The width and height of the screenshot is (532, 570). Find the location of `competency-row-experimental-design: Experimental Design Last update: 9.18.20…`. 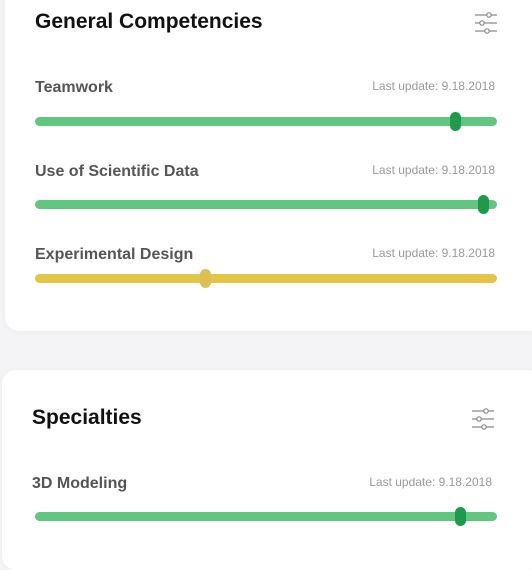

competency-row-experimental-design: Experimental Design Last update: 9.18.20… is located at coordinates (266, 275).